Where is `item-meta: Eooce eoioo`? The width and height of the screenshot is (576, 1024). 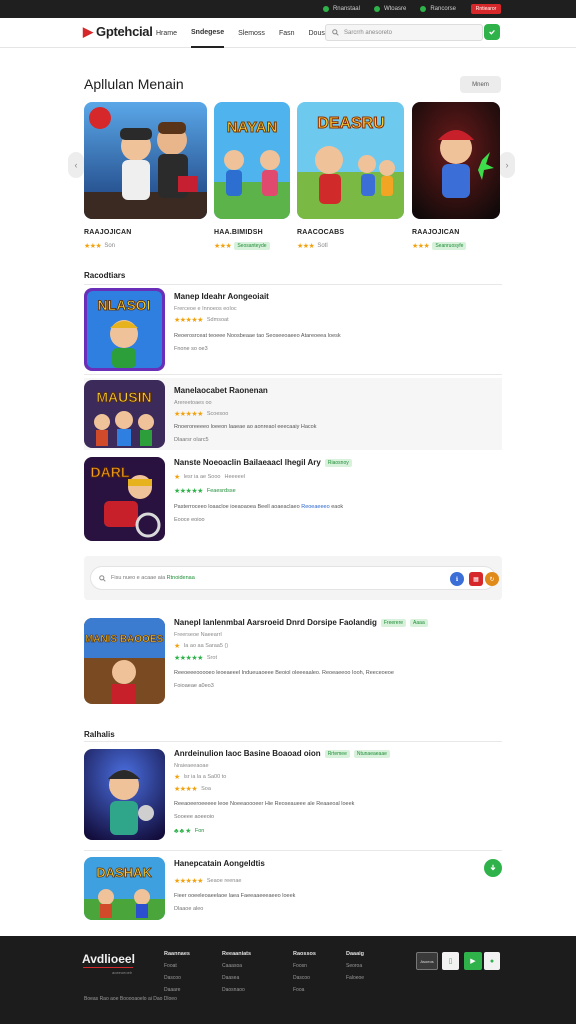
item-meta: Eooce eoioo is located at coordinates (189, 520).